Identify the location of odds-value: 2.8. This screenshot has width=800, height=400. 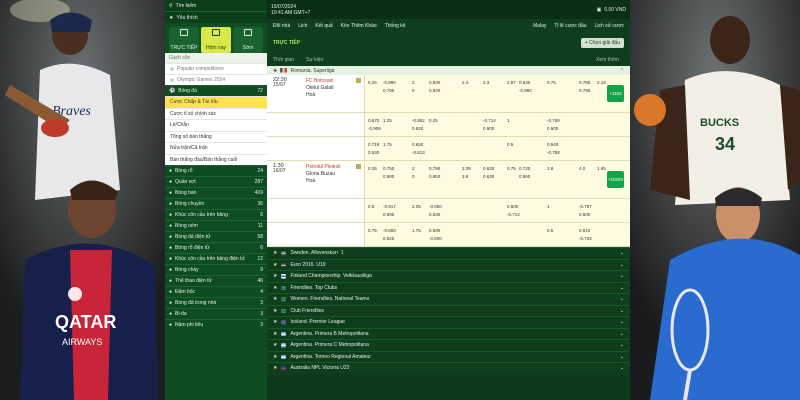
(550, 168).